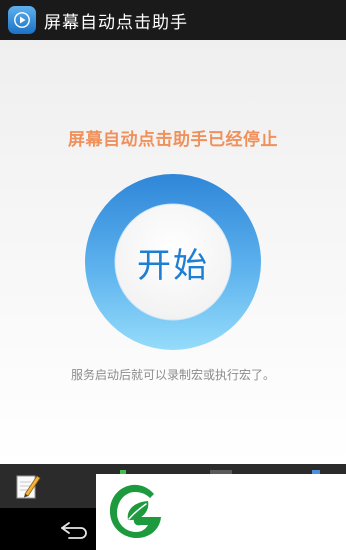 Image resolution: width=346 pixels, height=550 pixels. I want to click on back-button, so click(74, 530).